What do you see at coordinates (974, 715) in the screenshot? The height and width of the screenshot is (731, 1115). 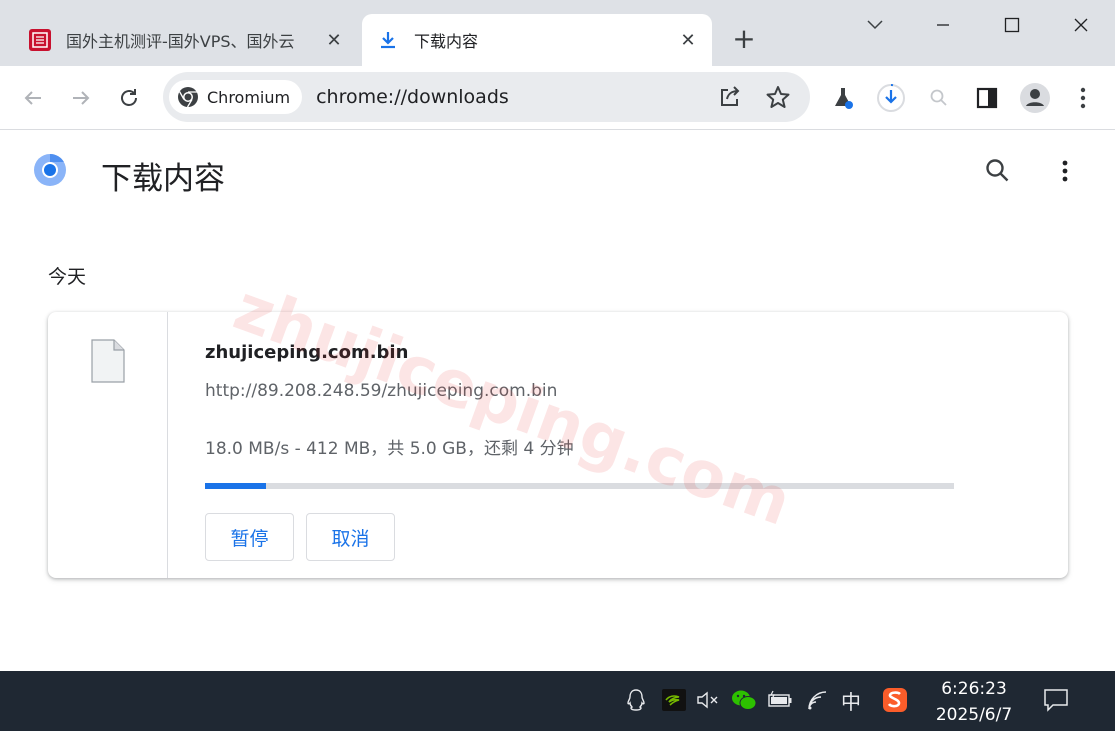 I see `clock-date: 2025/6/7` at bounding box center [974, 715].